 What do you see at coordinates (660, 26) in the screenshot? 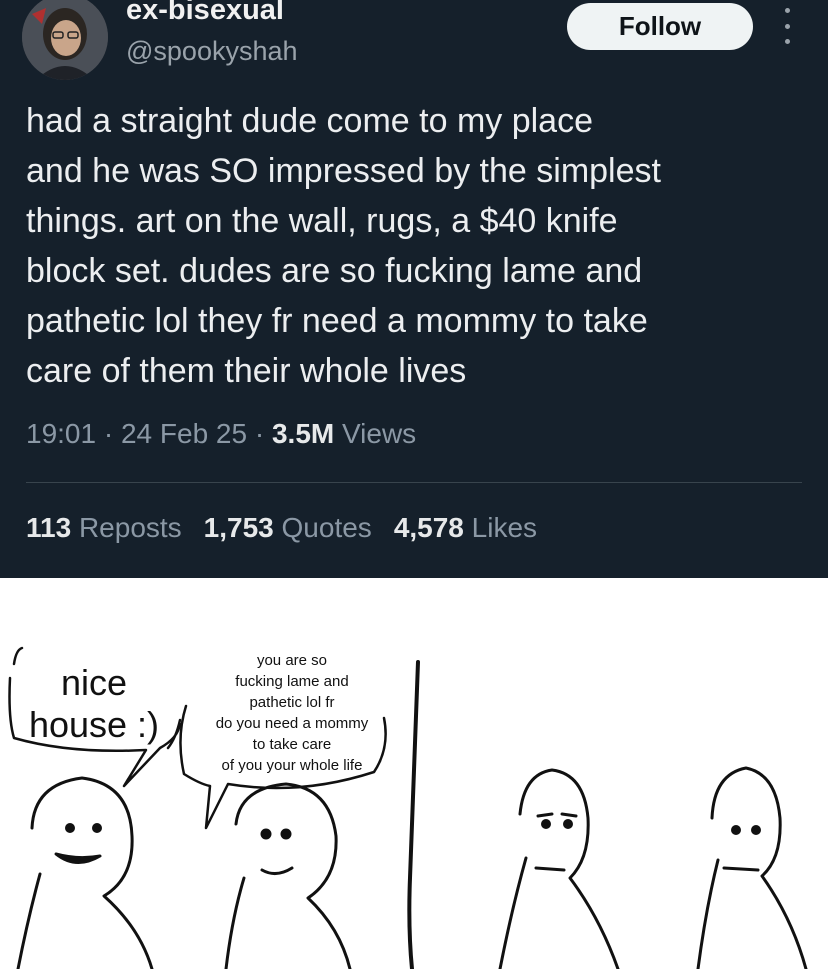
I see `follow-button: Follow` at bounding box center [660, 26].